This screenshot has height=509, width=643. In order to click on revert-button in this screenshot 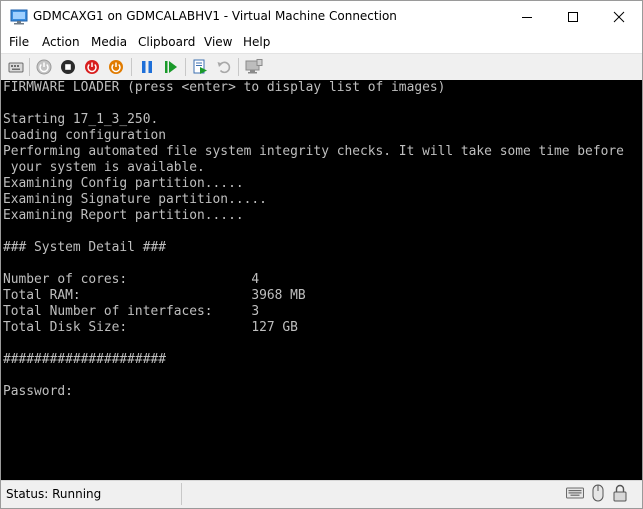, I will do `click(224, 67)`.